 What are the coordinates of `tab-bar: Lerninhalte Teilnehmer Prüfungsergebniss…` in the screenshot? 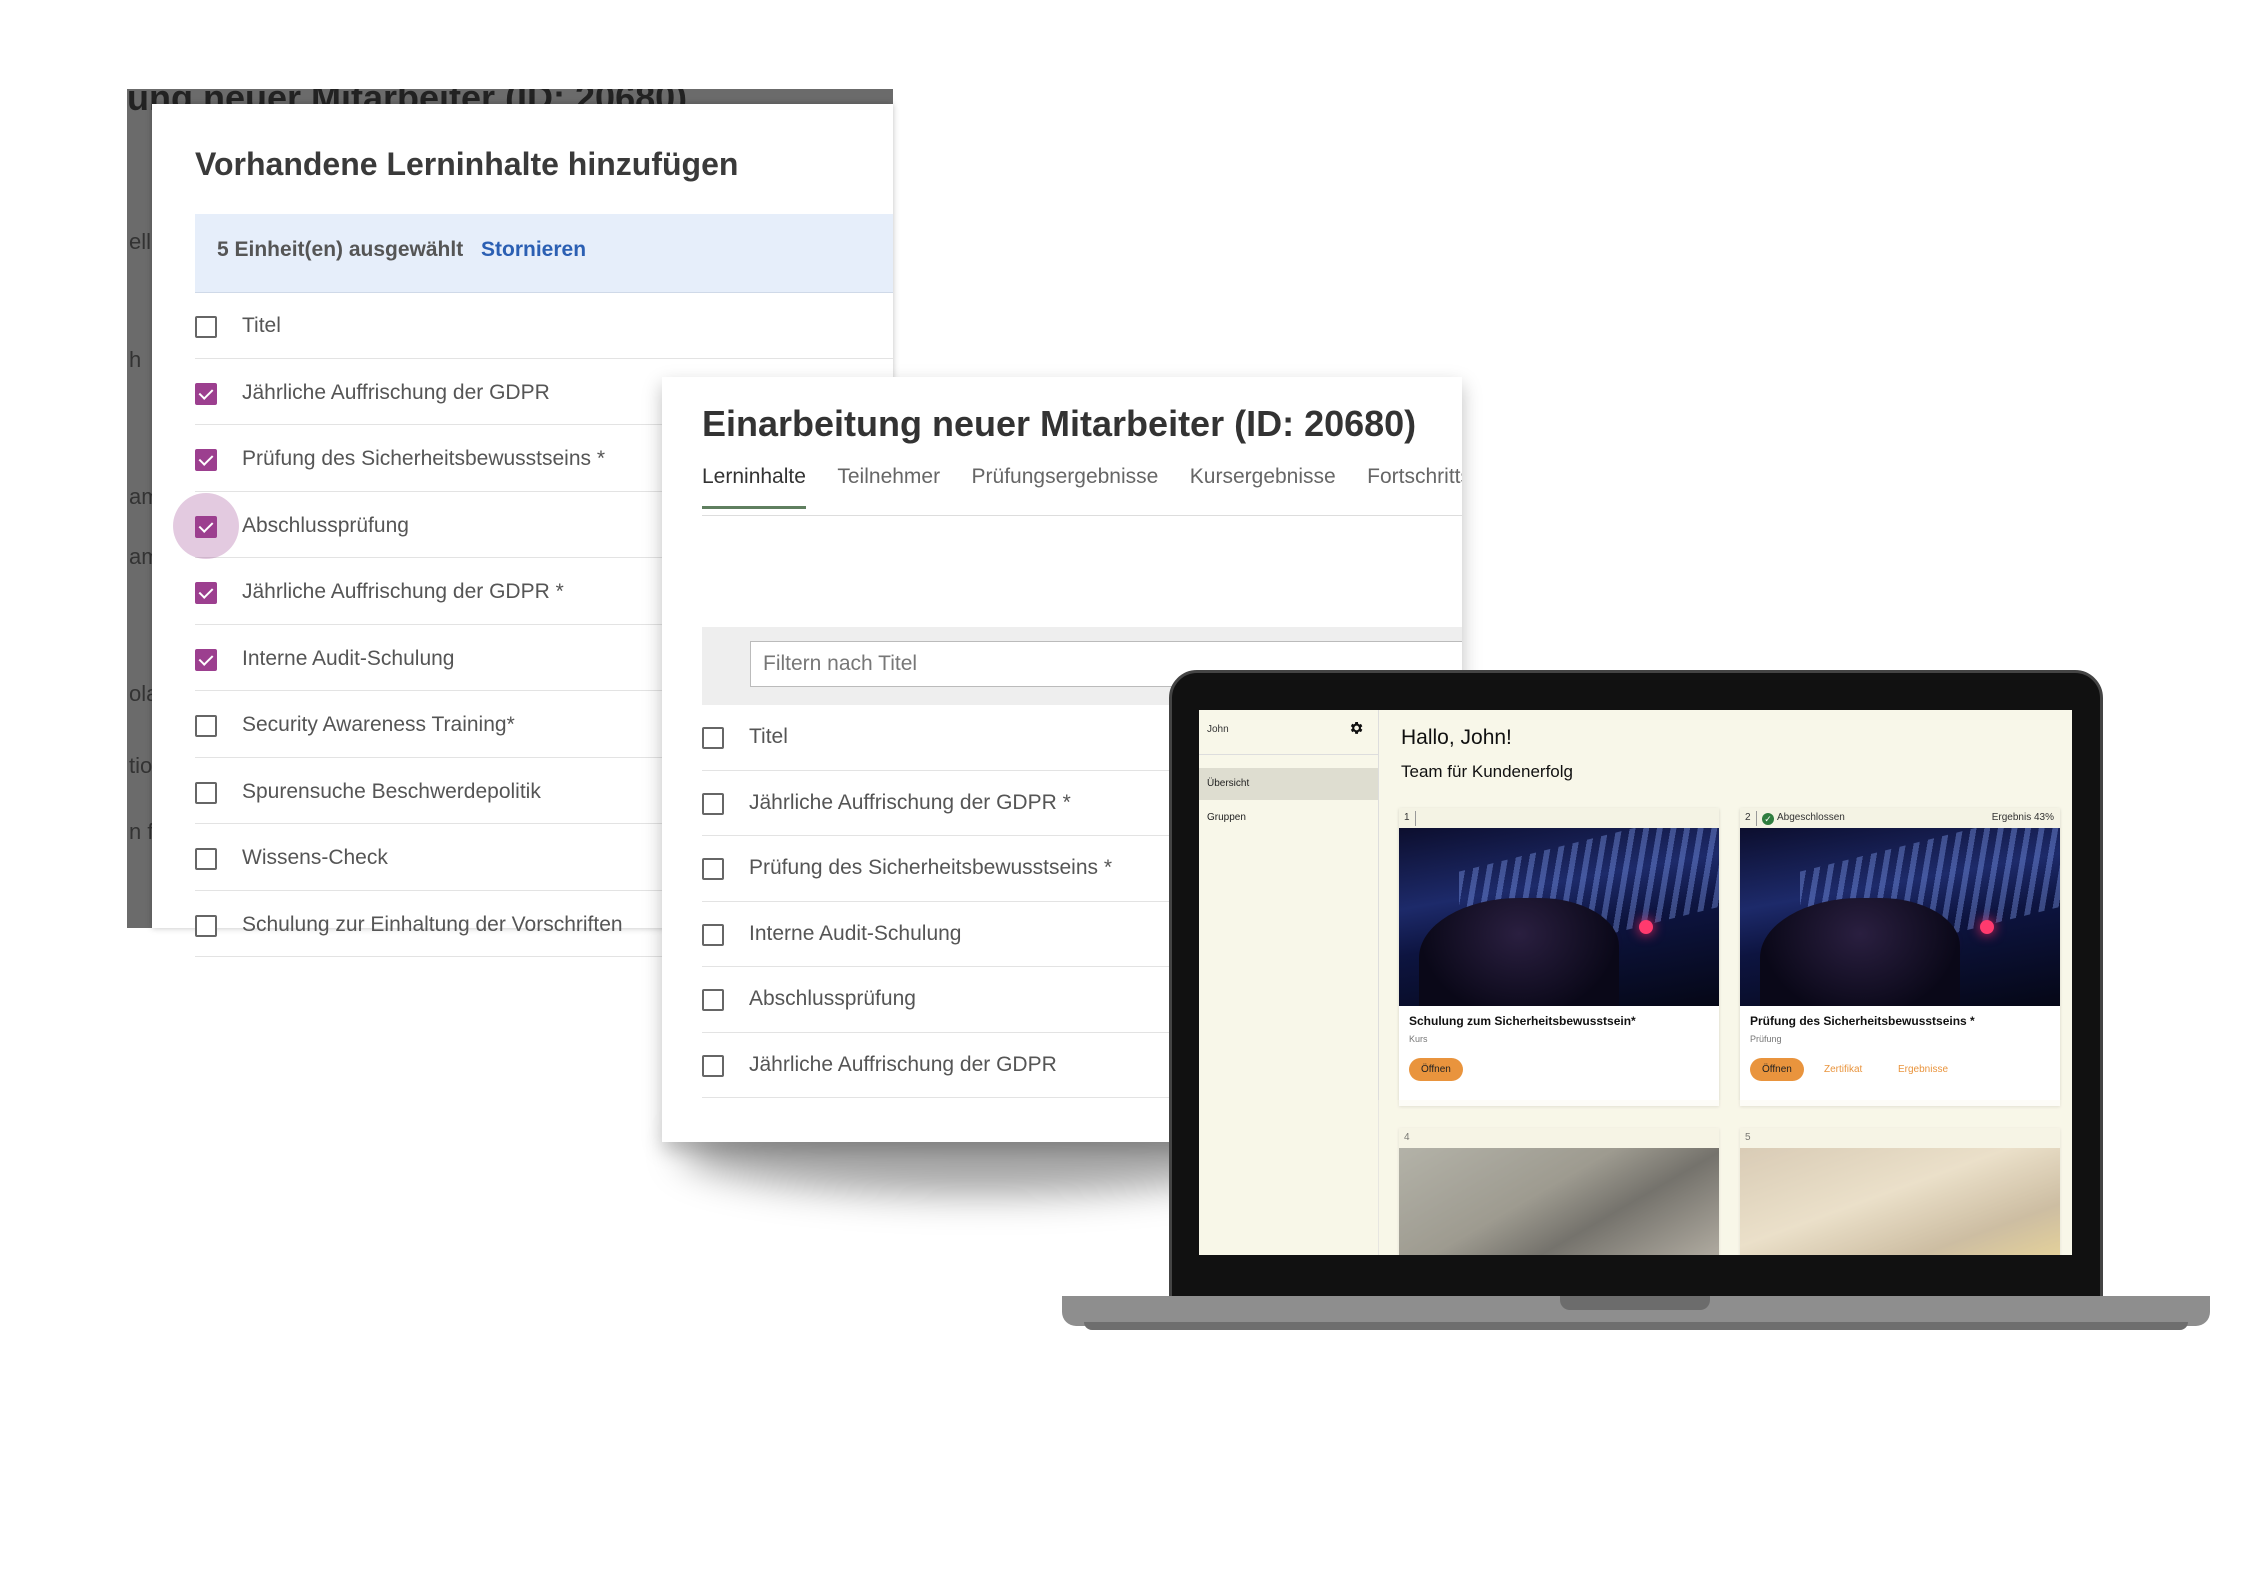 It's located at (1082, 490).